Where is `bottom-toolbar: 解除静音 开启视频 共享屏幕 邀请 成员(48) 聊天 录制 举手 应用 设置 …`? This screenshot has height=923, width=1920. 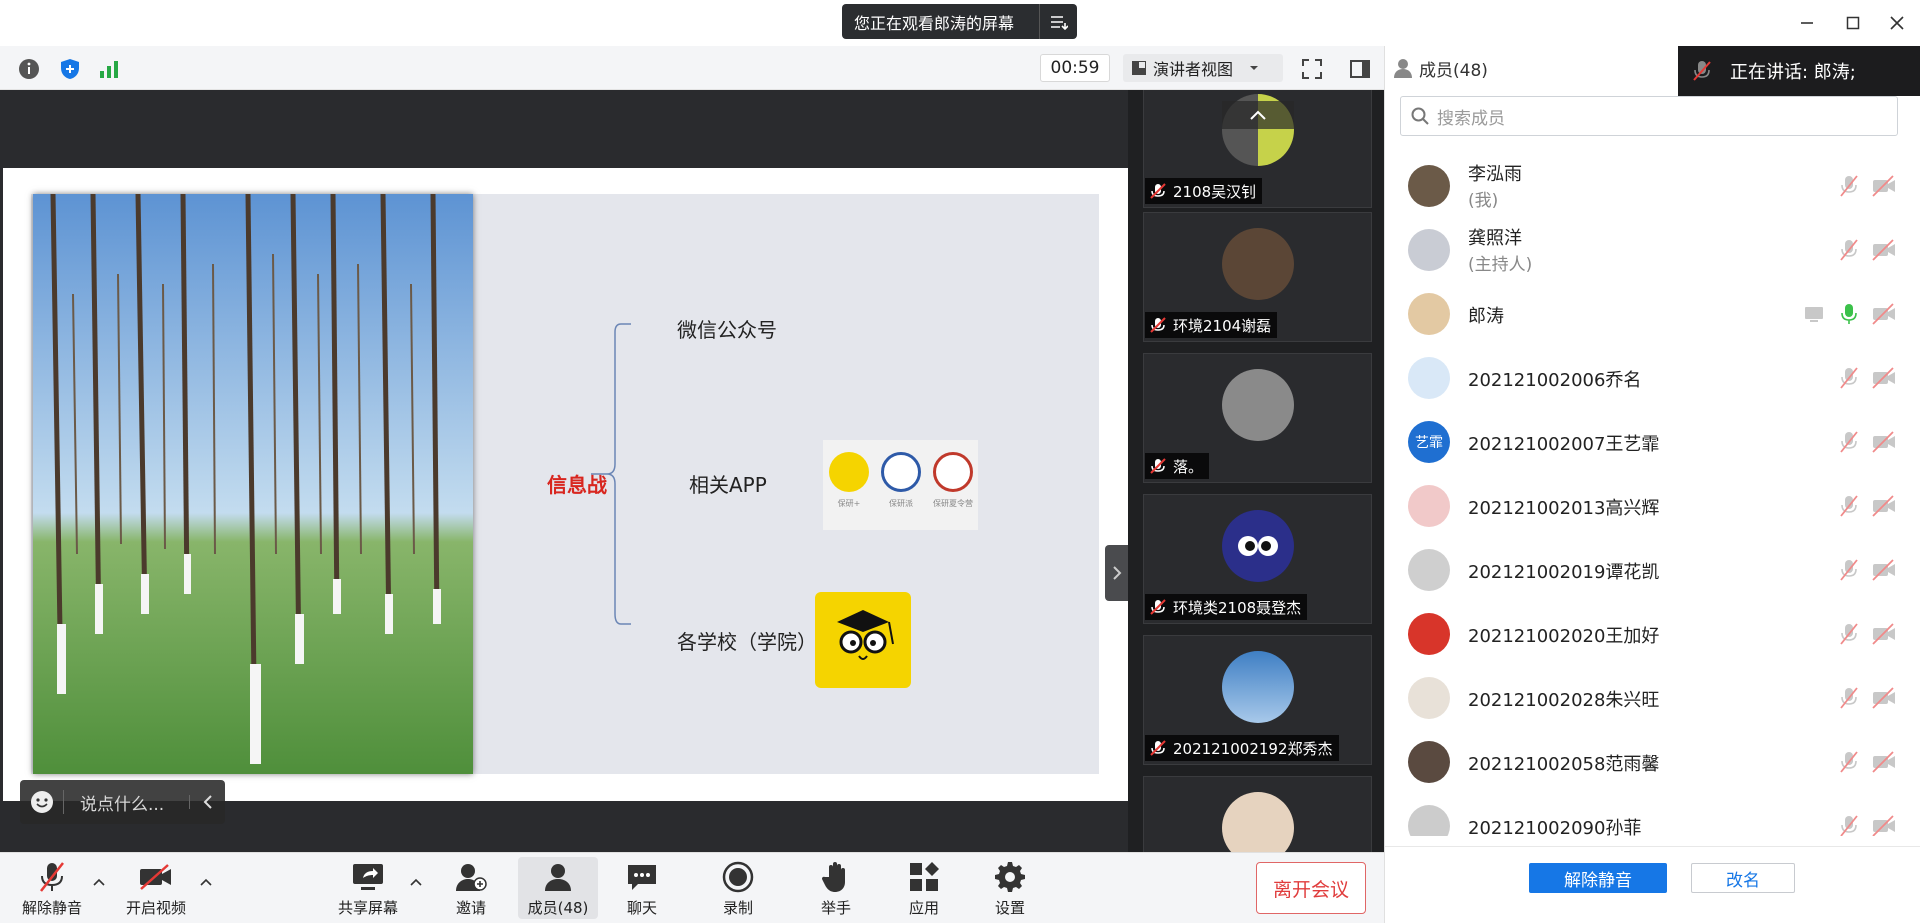 bottom-toolbar: 解除静音 开启视频 共享屏幕 邀请 成员(48) 聊天 录制 举手 应用 设置 … is located at coordinates (692, 887).